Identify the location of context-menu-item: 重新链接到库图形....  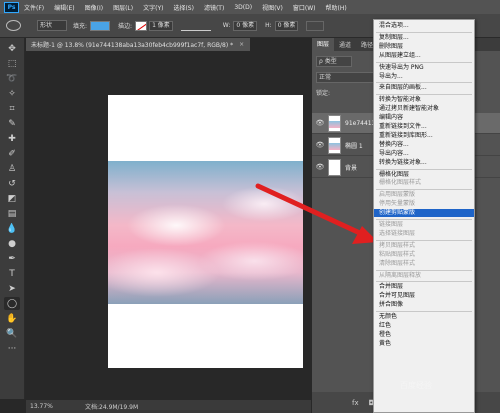
(424, 136).